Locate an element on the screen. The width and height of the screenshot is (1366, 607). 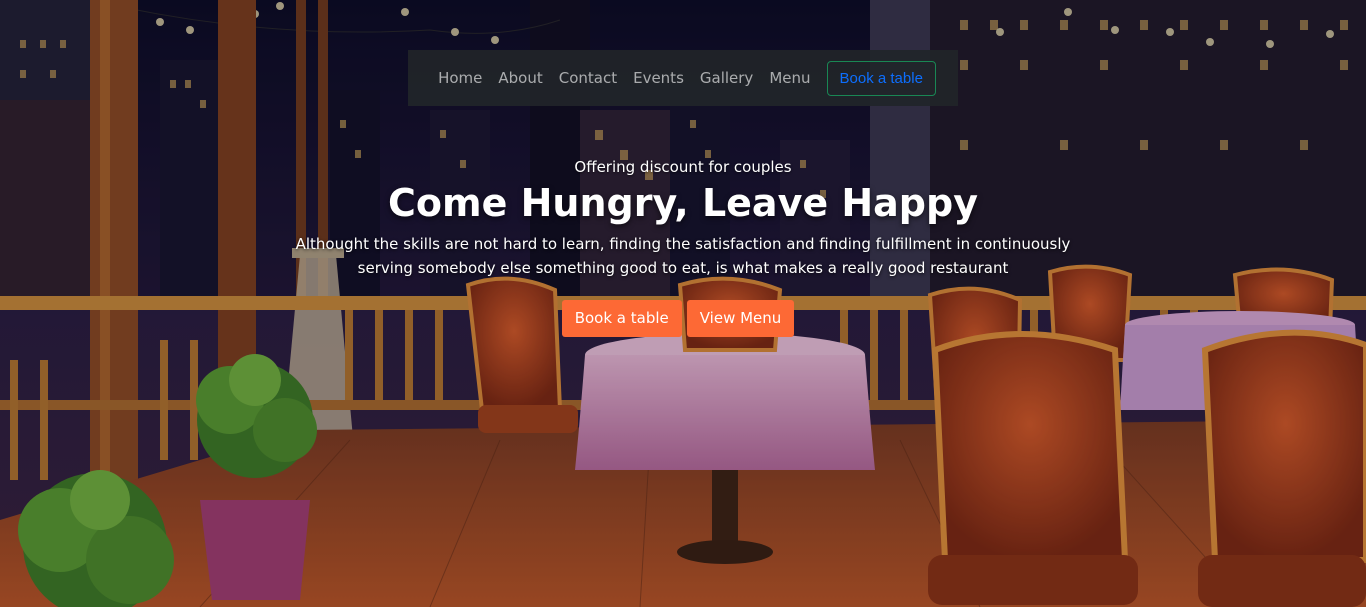
nav-link-menu: Menu is located at coordinates (789, 78).